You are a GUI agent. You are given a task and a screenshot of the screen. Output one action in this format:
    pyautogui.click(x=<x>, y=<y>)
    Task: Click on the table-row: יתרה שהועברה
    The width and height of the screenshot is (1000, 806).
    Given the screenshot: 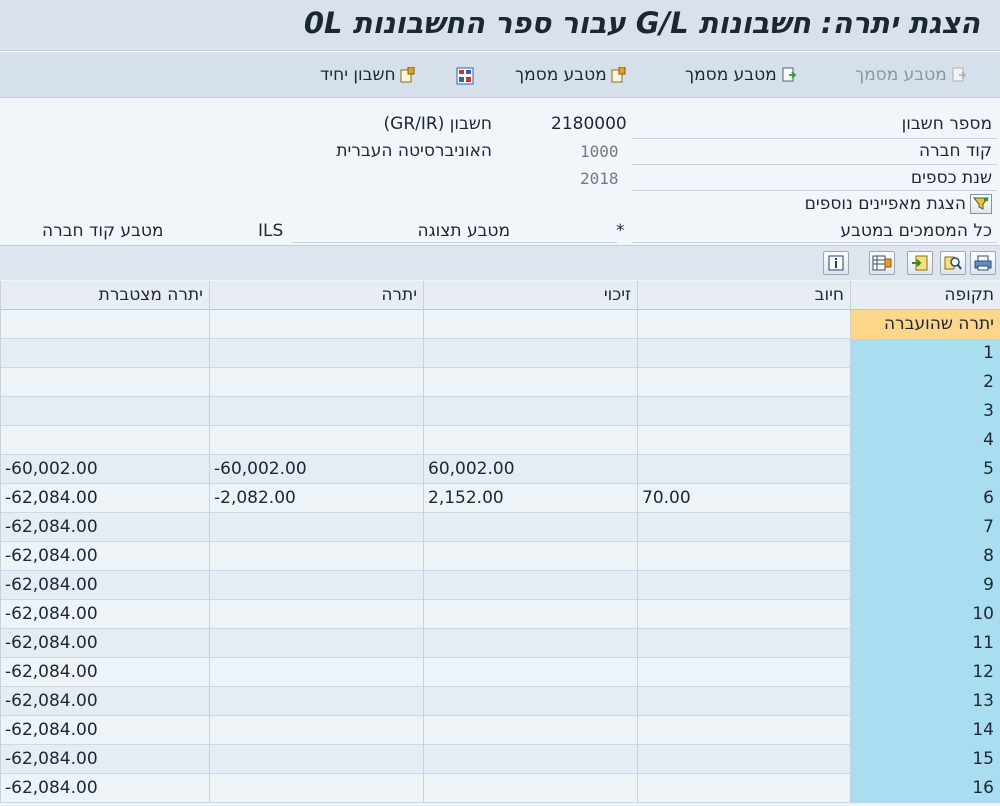 What is the action you would take?
    pyautogui.click(x=500, y=324)
    